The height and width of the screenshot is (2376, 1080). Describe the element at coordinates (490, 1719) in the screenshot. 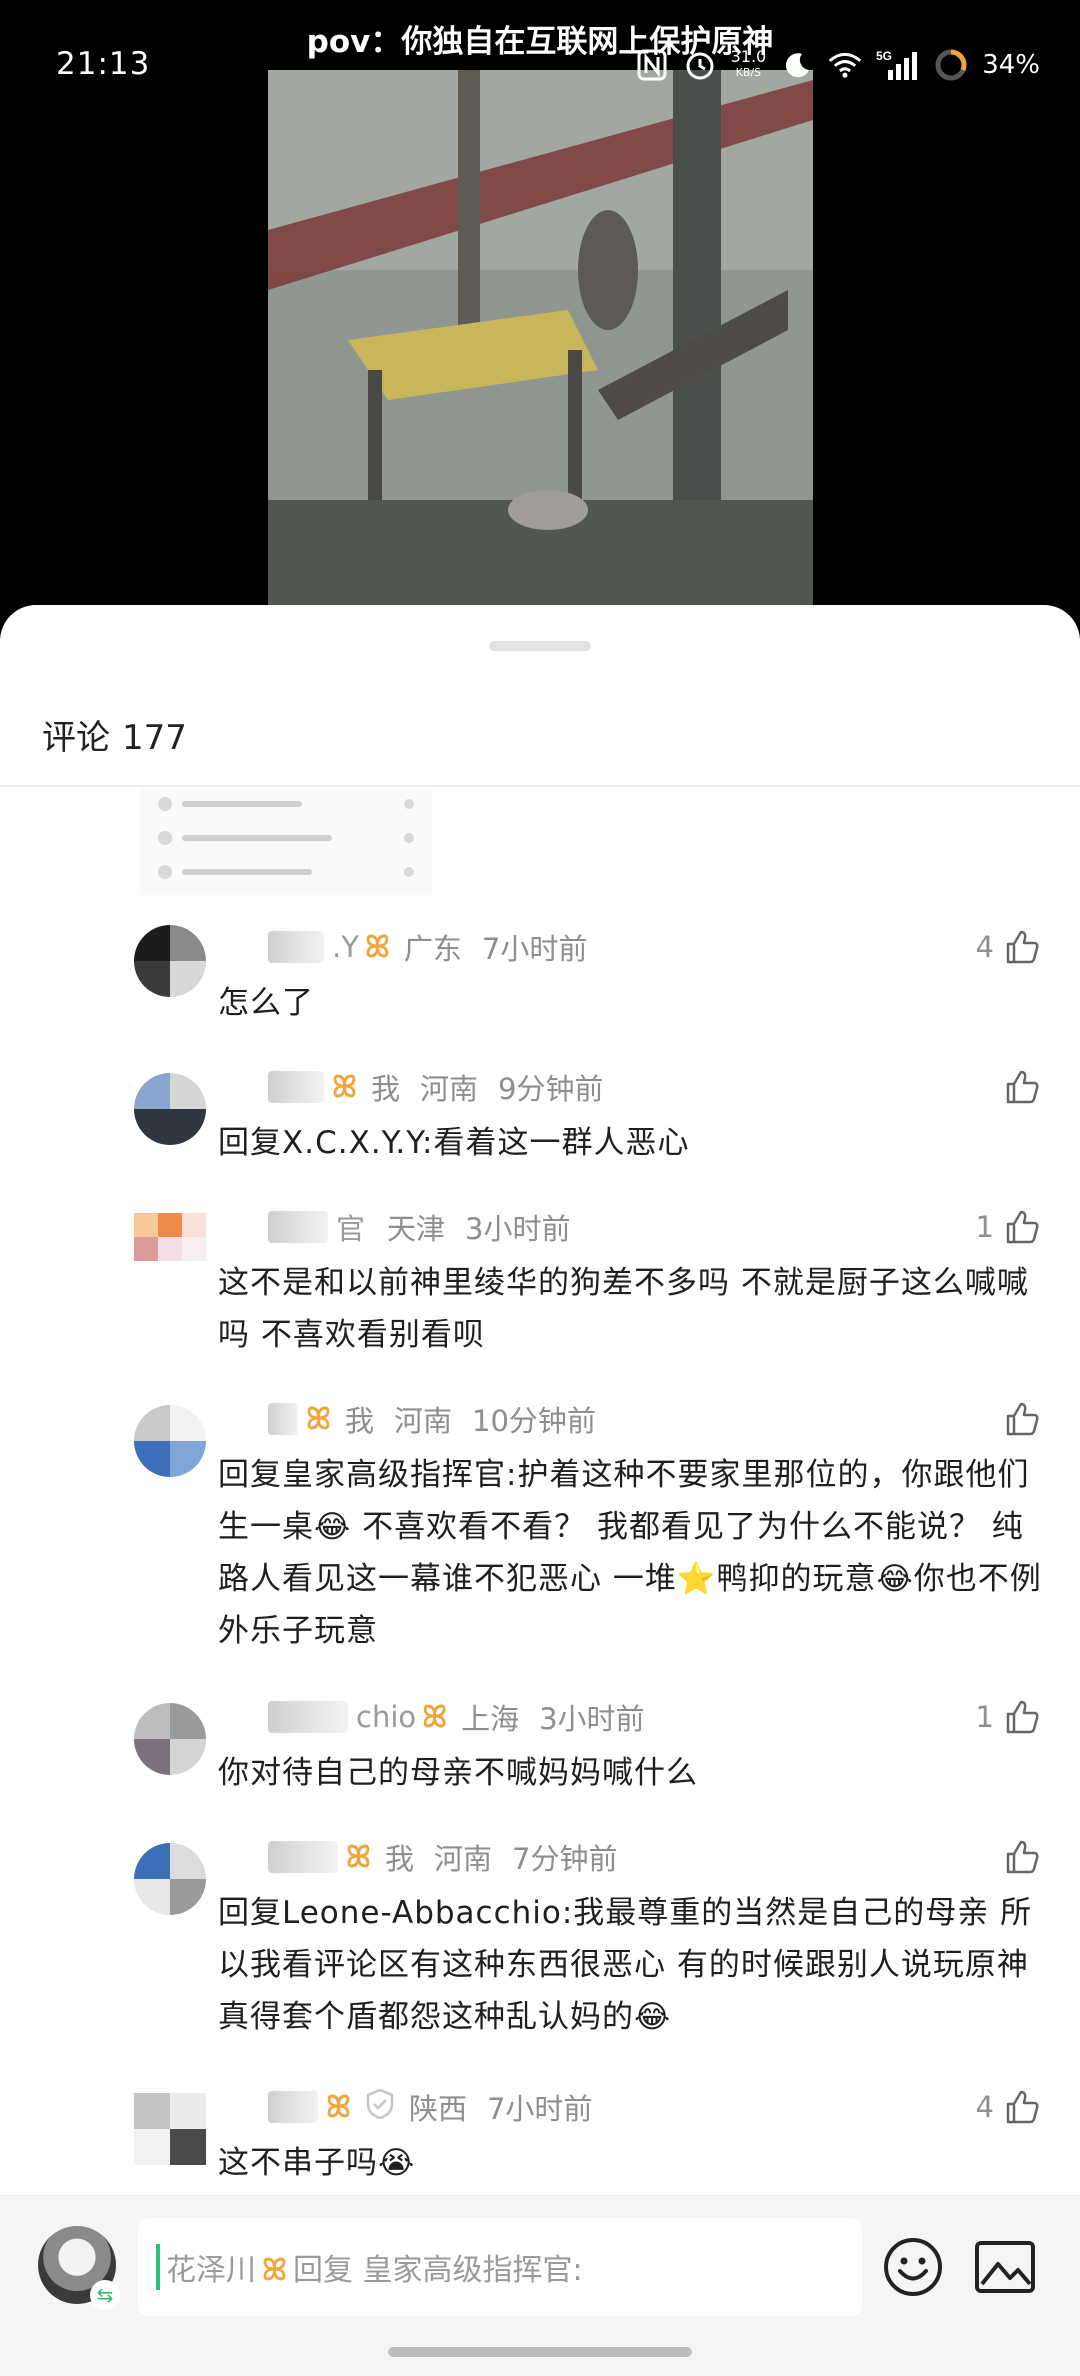

I see `comment-location: 上海` at that location.